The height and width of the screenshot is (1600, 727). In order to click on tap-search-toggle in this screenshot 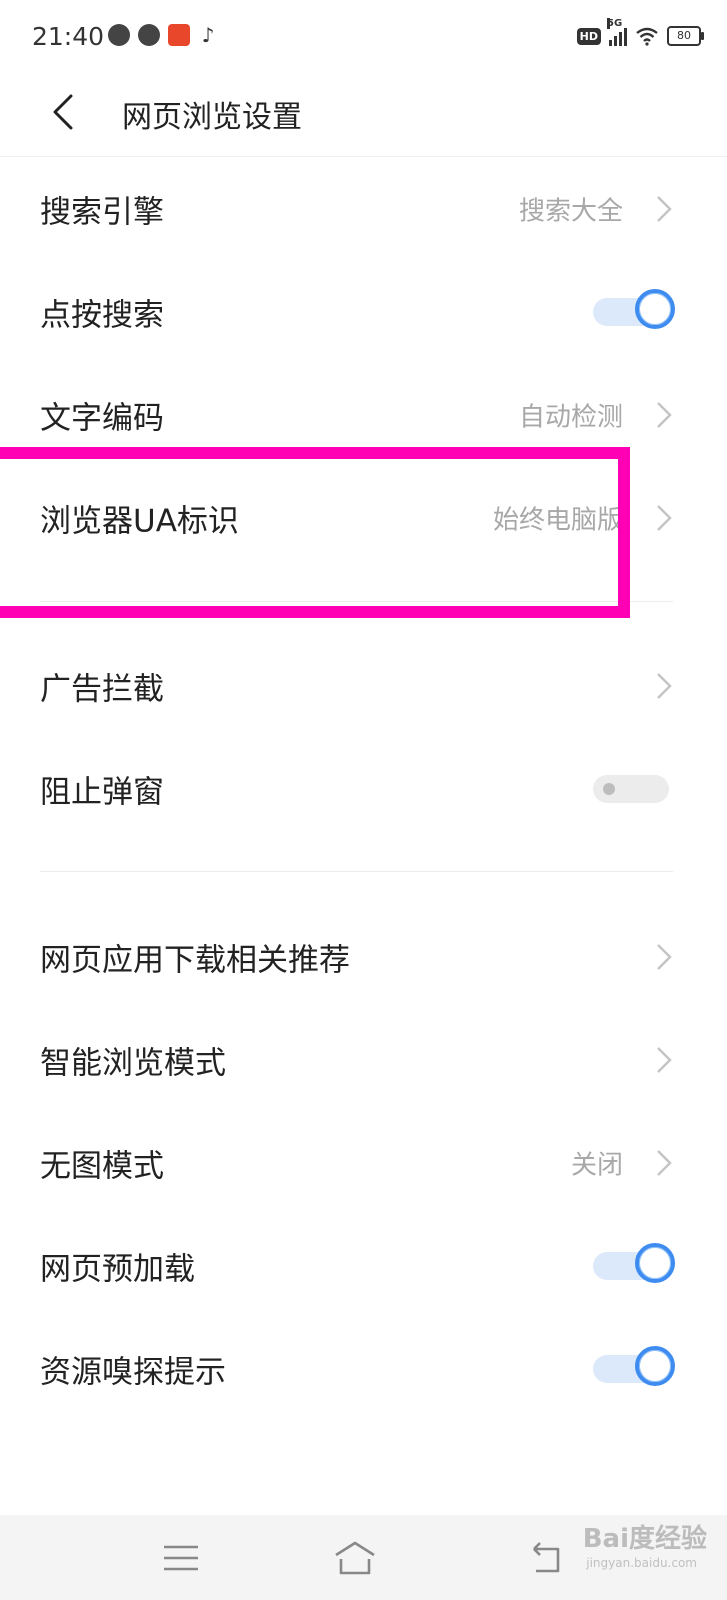, I will do `click(634, 308)`.